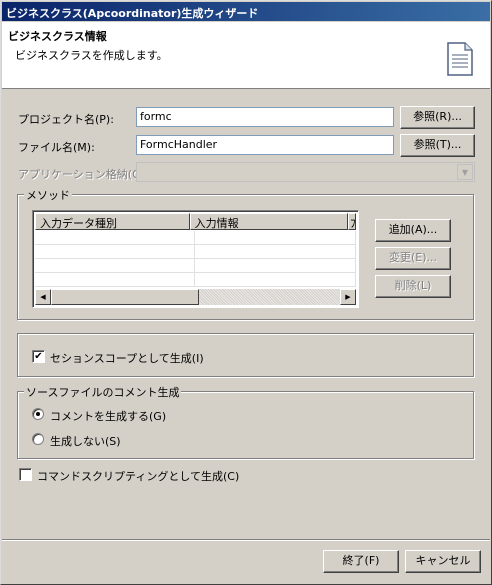 The image size is (492, 585). What do you see at coordinates (138, 476) in the screenshot?
I see `command-scripting-label: コマンドスクリプティングとして生成(C)` at bounding box center [138, 476].